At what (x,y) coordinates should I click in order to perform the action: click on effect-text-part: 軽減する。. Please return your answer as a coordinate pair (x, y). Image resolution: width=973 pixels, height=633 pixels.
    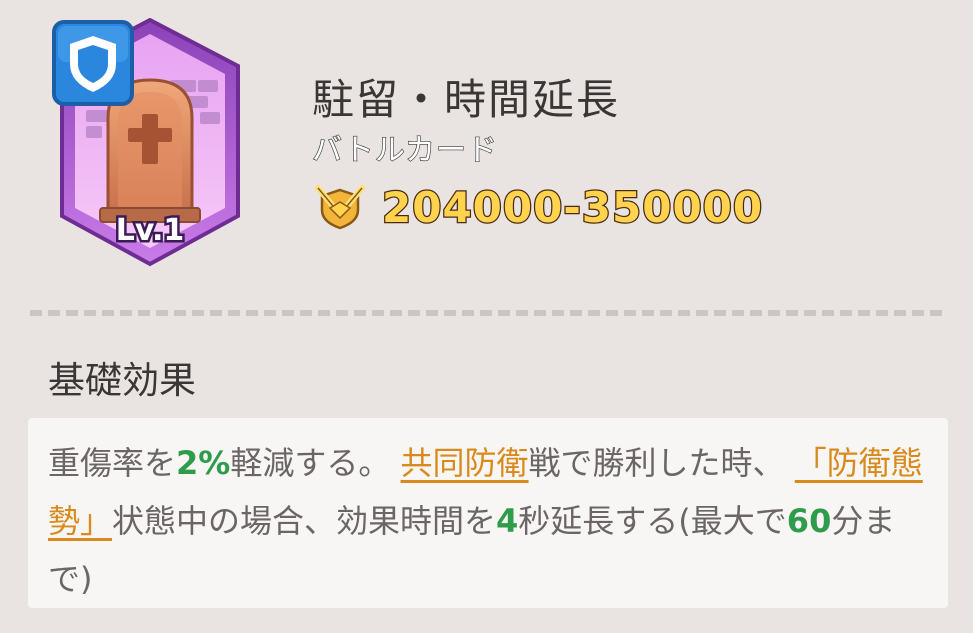
    Looking at the image, I should click on (310, 463).